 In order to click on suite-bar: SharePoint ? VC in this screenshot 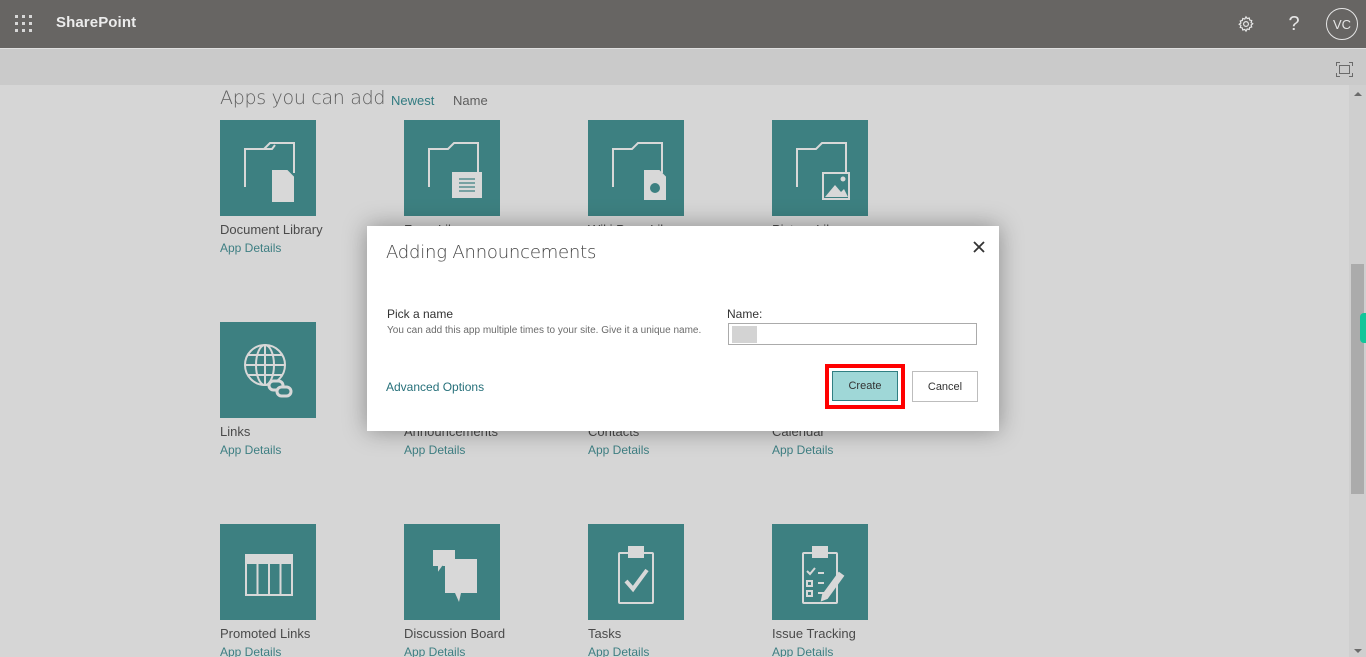, I will do `click(683, 24)`.